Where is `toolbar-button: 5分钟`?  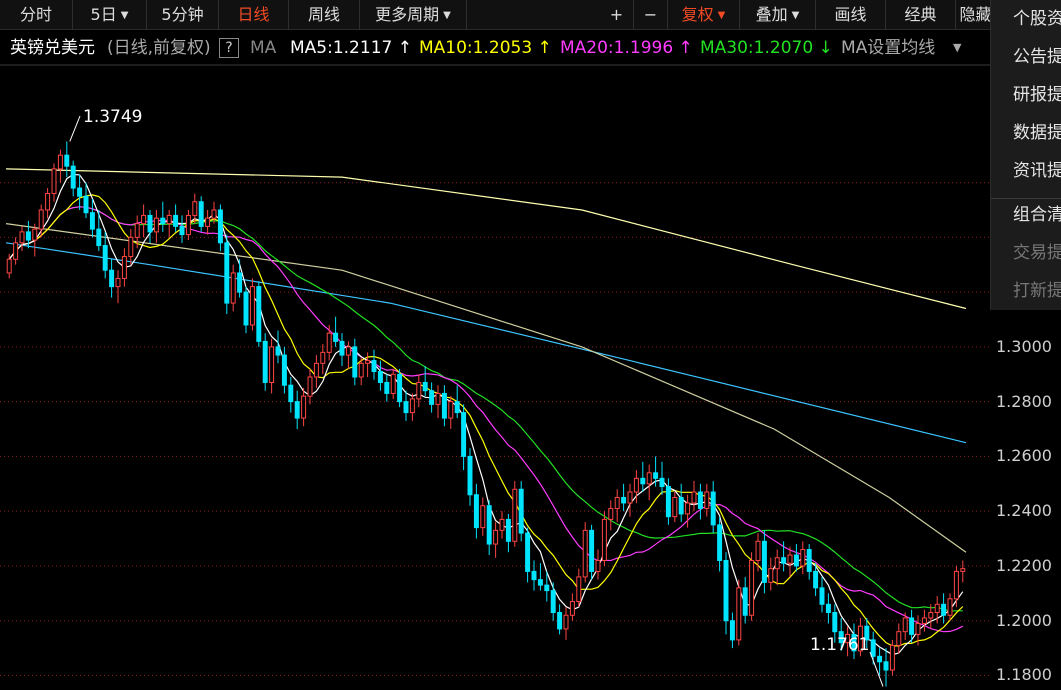 toolbar-button: 5分钟 is located at coordinates (183, 15).